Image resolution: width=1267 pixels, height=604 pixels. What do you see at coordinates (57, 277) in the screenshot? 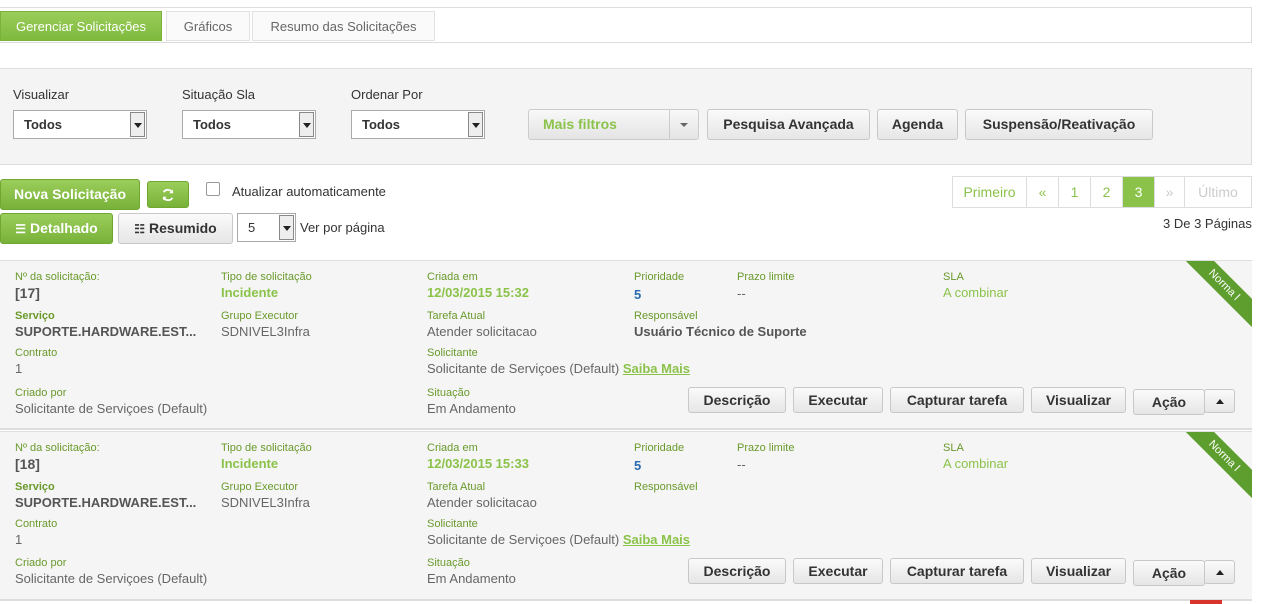
I see `numero-label: Nº da solicitação:` at bounding box center [57, 277].